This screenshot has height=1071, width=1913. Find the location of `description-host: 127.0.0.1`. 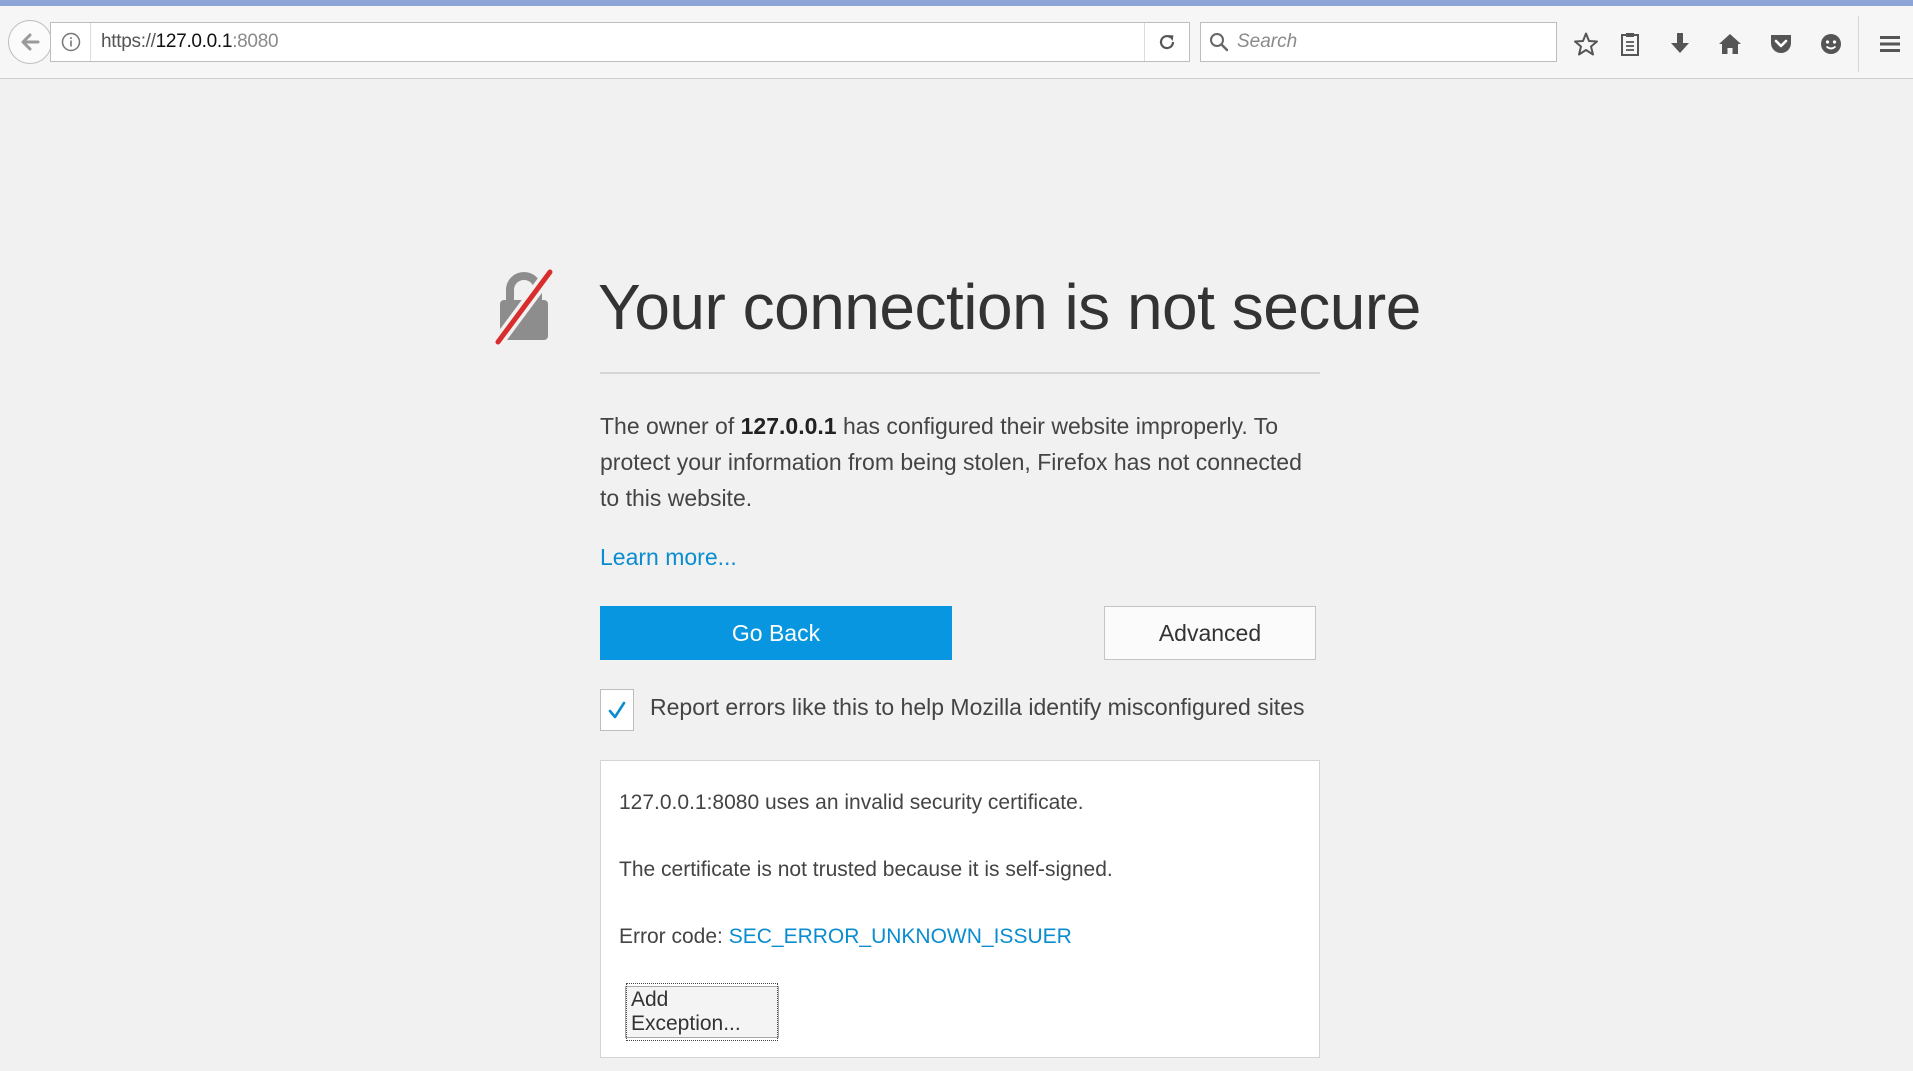

description-host: 127.0.0.1 is located at coordinates (788, 426).